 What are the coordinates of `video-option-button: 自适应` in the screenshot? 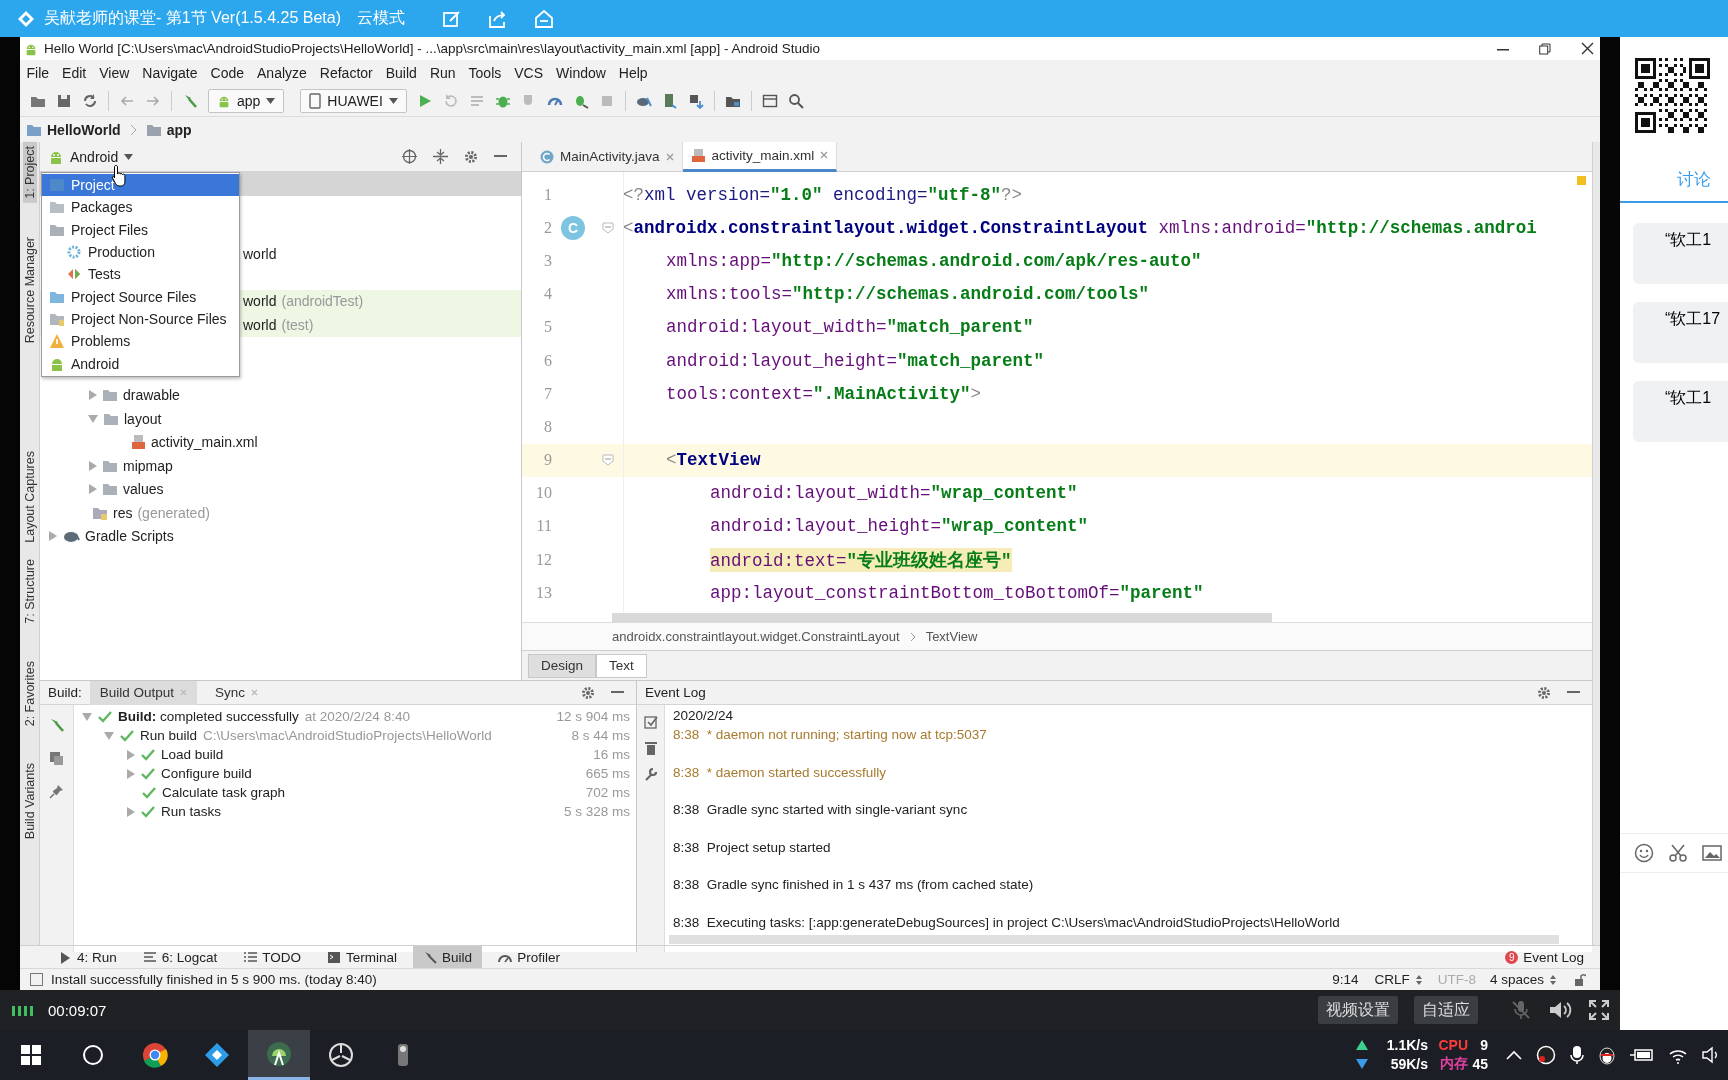 It's located at (1446, 1010).